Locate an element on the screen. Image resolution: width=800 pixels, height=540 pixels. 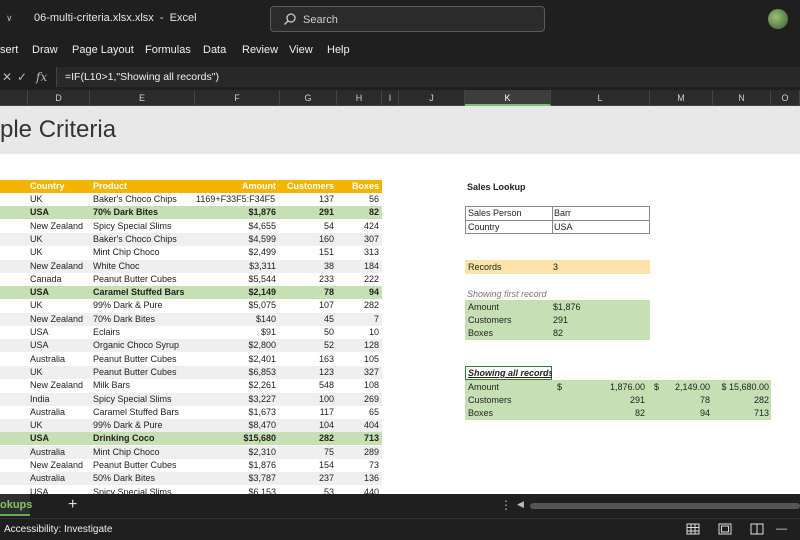
cell-amount: $2,149 is located at coordinates (236, 292).